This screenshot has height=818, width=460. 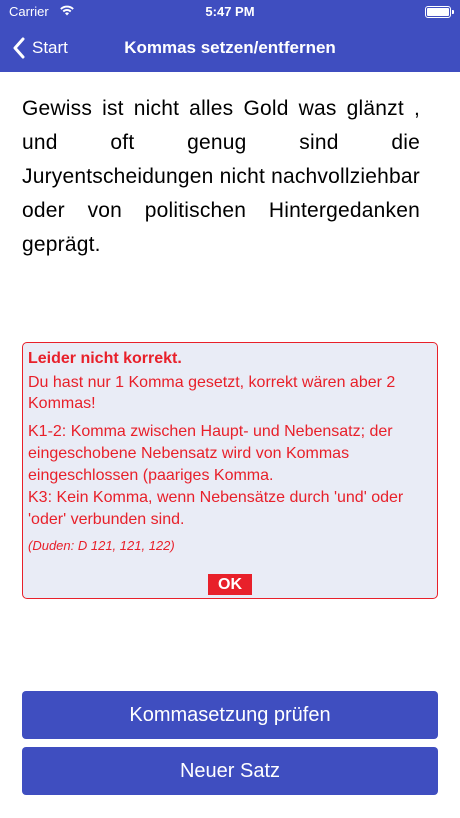 I want to click on feedback-heading: Leider nicht korrekt., so click(x=105, y=358).